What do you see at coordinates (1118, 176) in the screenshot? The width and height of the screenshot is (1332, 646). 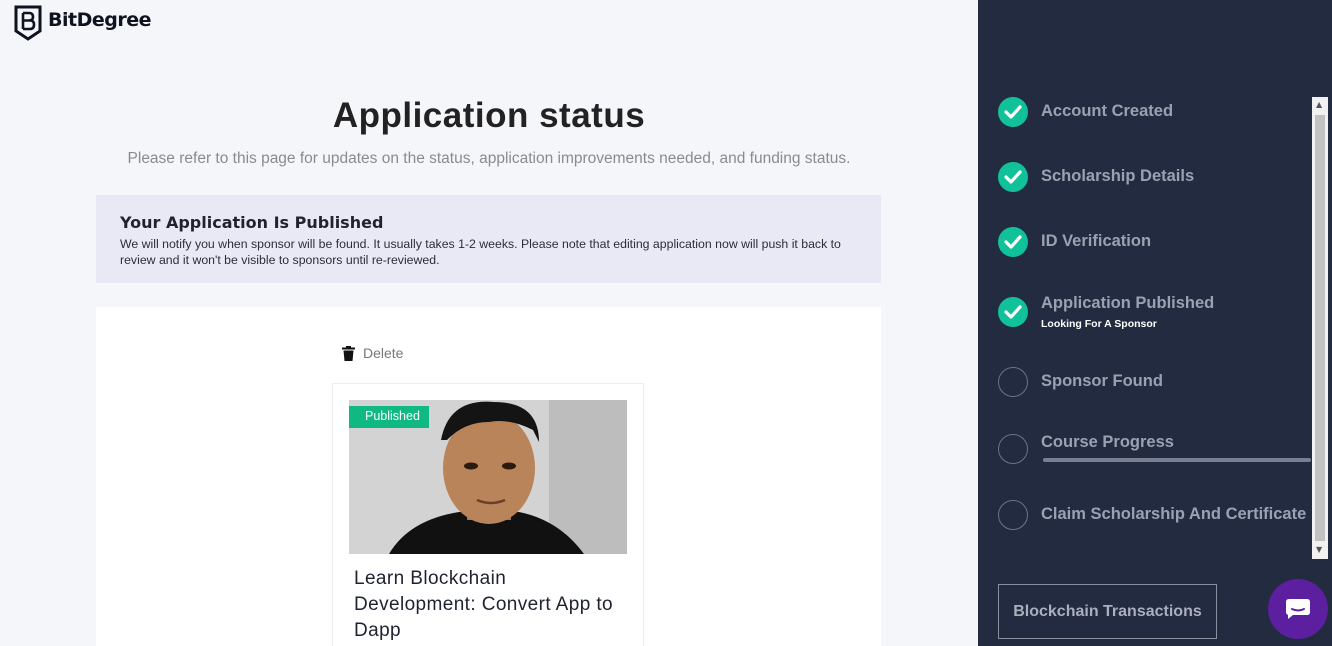 I see `step-label: Scholarship Details` at bounding box center [1118, 176].